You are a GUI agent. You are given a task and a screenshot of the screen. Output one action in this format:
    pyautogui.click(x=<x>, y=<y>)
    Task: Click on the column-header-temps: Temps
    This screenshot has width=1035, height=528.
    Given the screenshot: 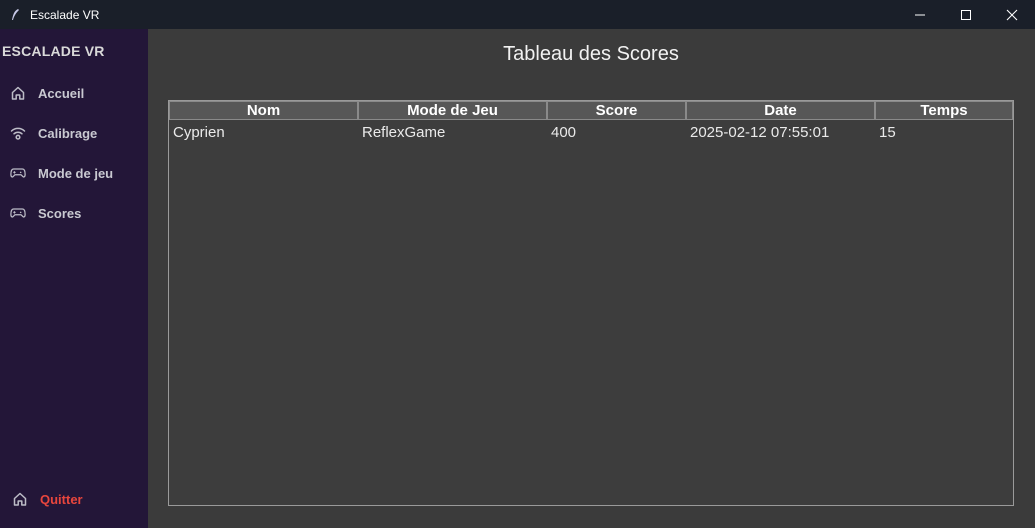 What is the action you would take?
    pyautogui.click(x=944, y=110)
    